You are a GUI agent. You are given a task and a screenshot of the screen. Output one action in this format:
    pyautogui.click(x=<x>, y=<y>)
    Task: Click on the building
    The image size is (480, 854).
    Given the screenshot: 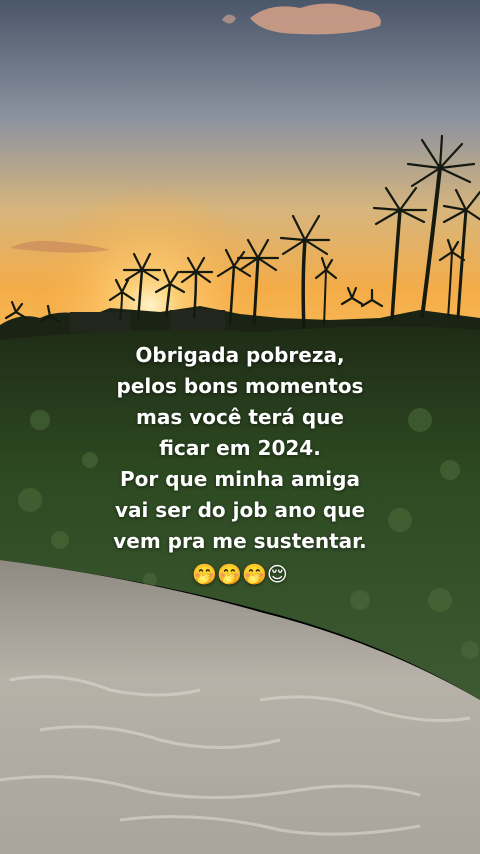 What is the action you would take?
    pyautogui.click(x=197, y=321)
    